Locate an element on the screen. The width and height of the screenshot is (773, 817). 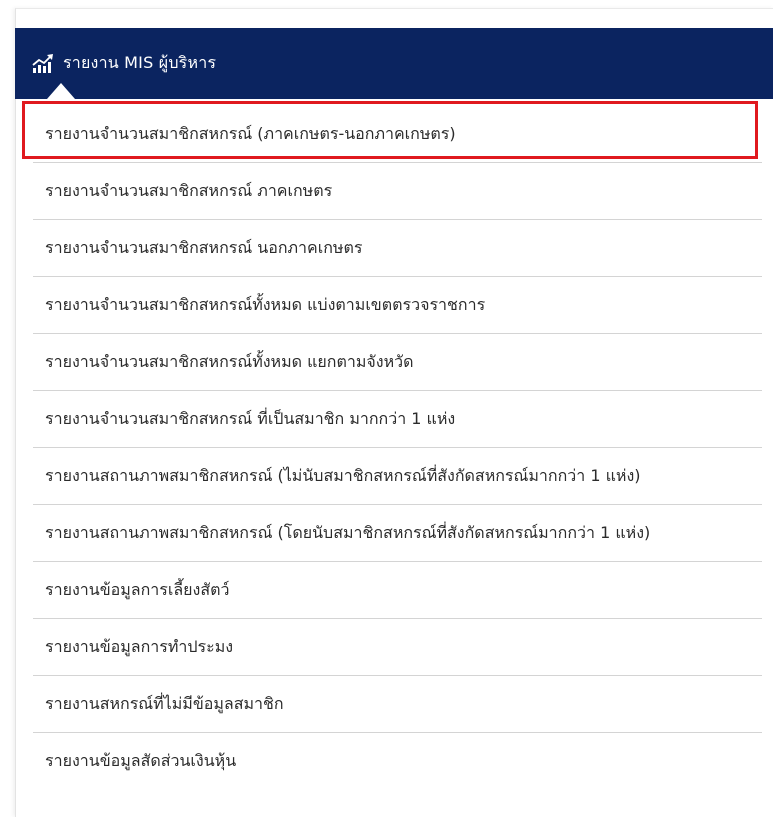
header-bar is located at coordinates (508, 63).